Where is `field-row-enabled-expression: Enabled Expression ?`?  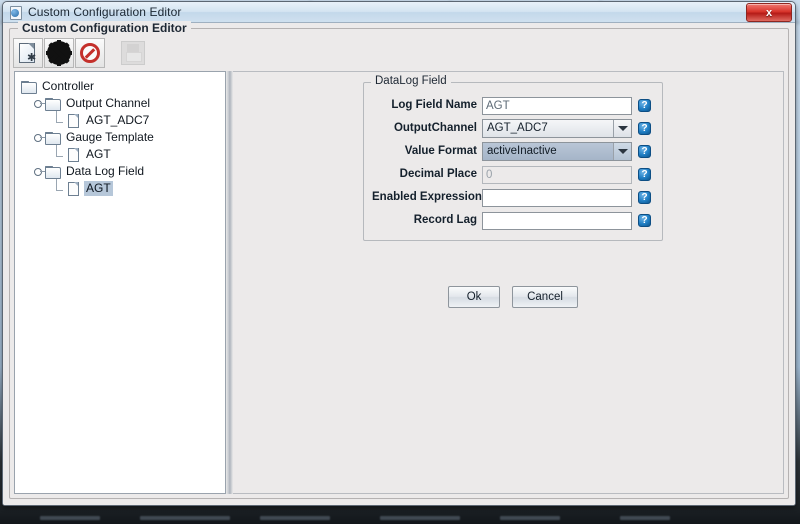
field-row-enabled-expression: Enabled Expression ? is located at coordinates (513, 197).